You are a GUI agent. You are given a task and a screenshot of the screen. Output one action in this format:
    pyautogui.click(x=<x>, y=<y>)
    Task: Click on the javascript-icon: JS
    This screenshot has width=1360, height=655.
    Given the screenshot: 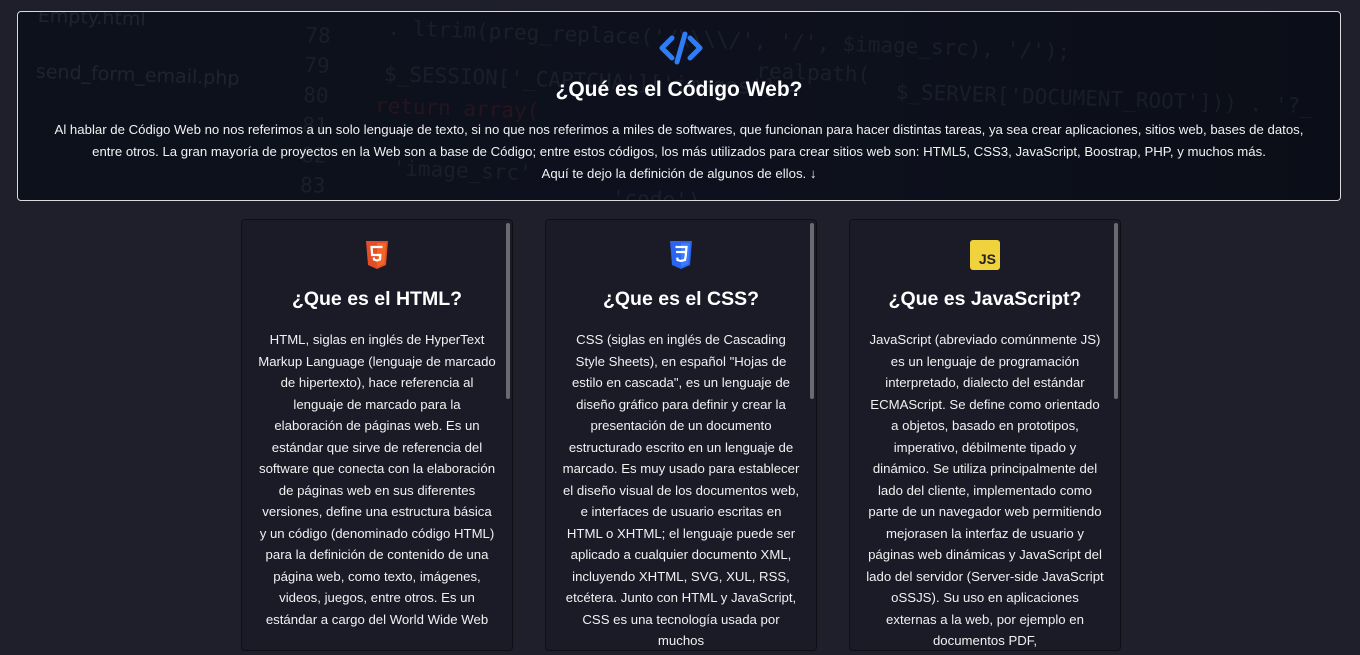 What is the action you would take?
    pyautogui.click(x=985, y=255)
    